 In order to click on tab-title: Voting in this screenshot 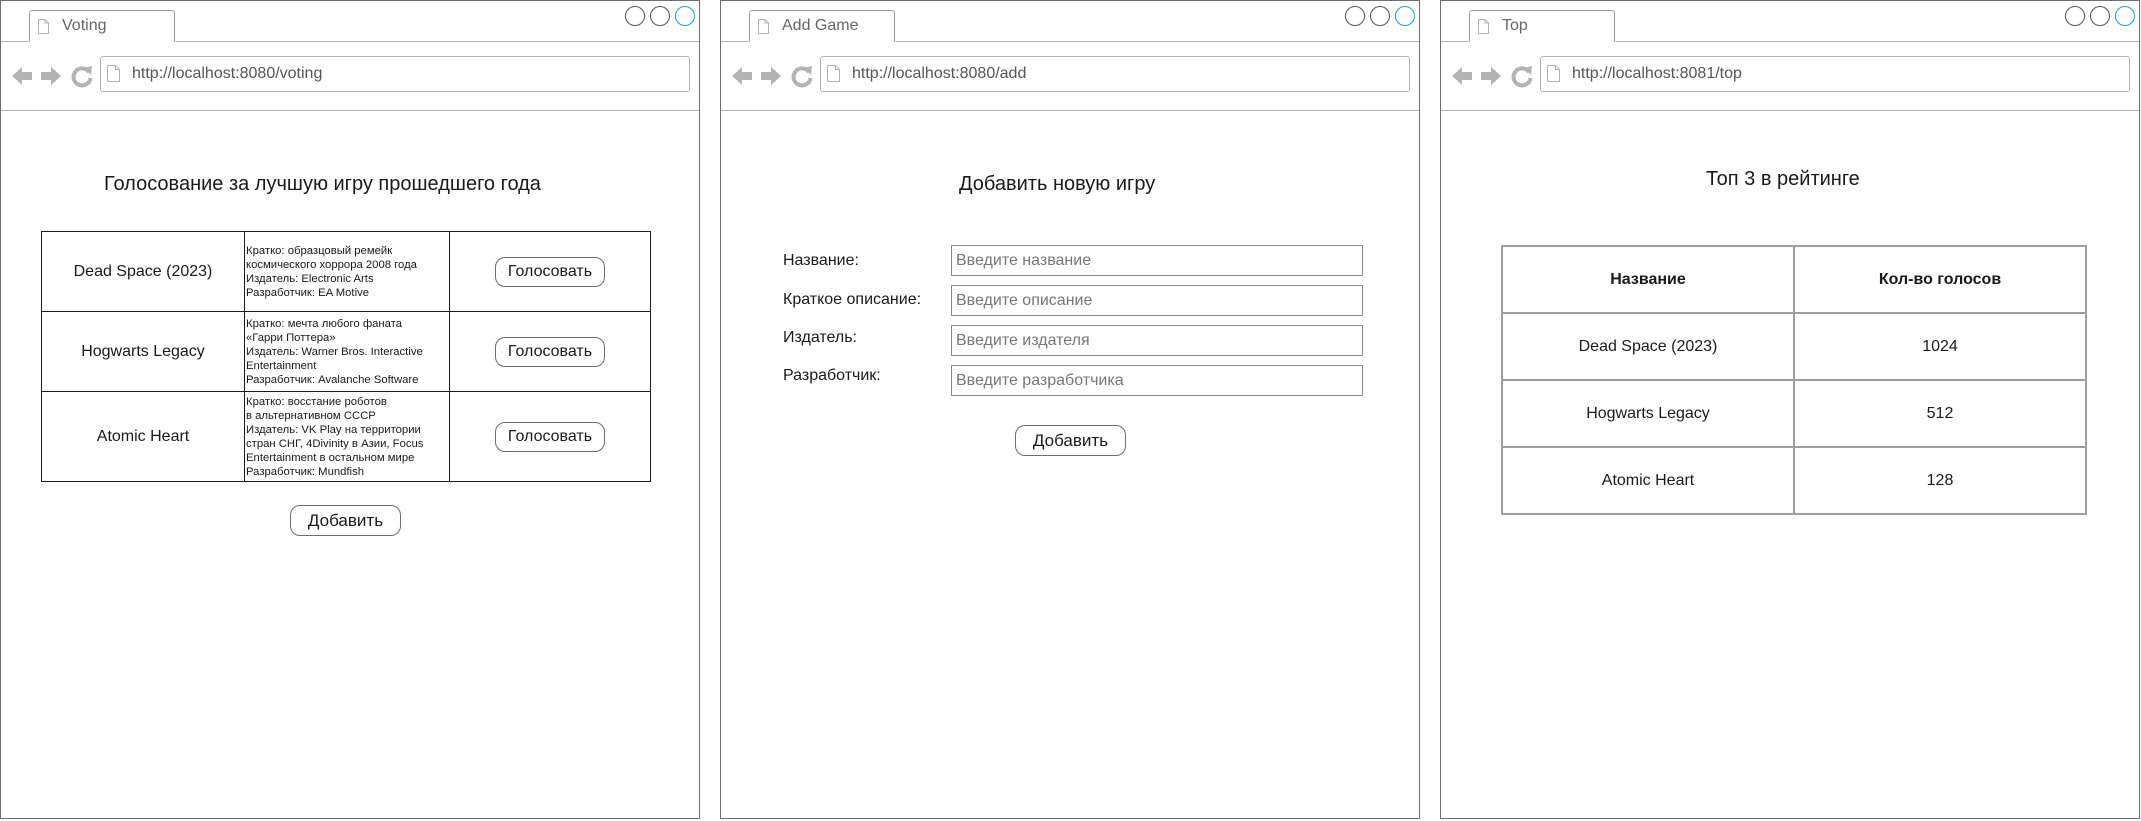, I will do `click(84, 25)`.